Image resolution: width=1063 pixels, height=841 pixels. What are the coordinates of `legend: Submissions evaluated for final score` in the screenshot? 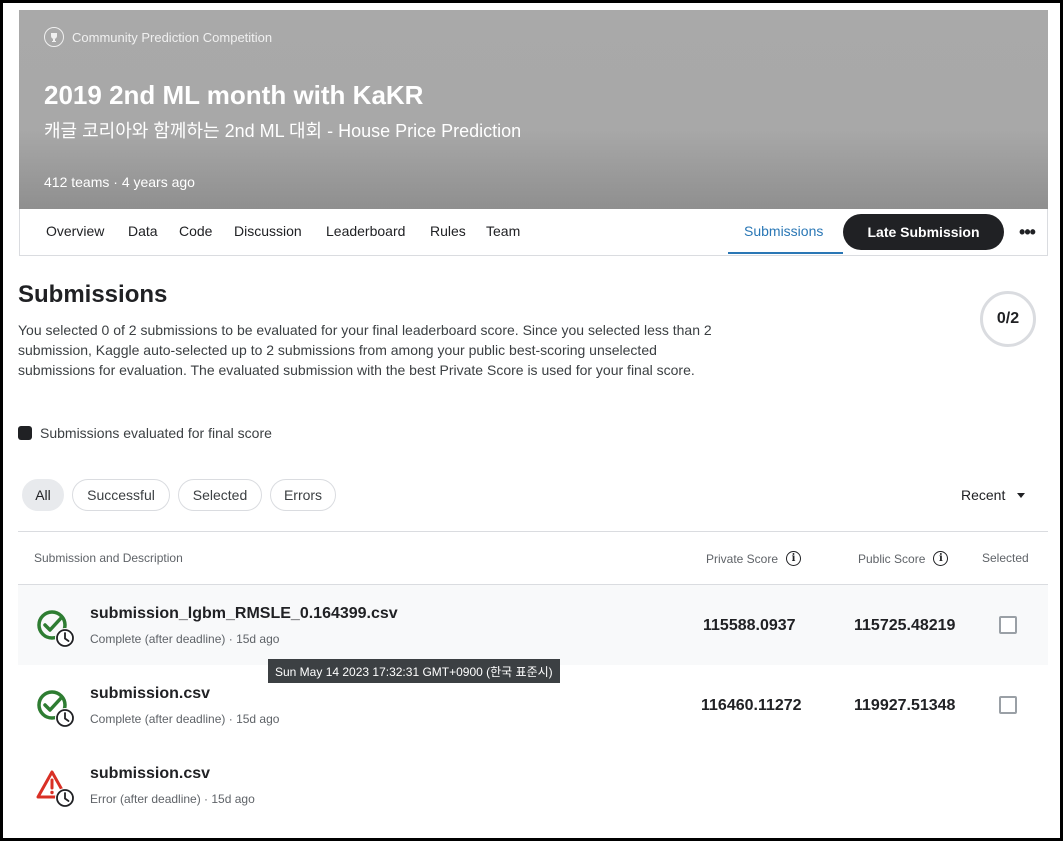 It's located at (145, 433).